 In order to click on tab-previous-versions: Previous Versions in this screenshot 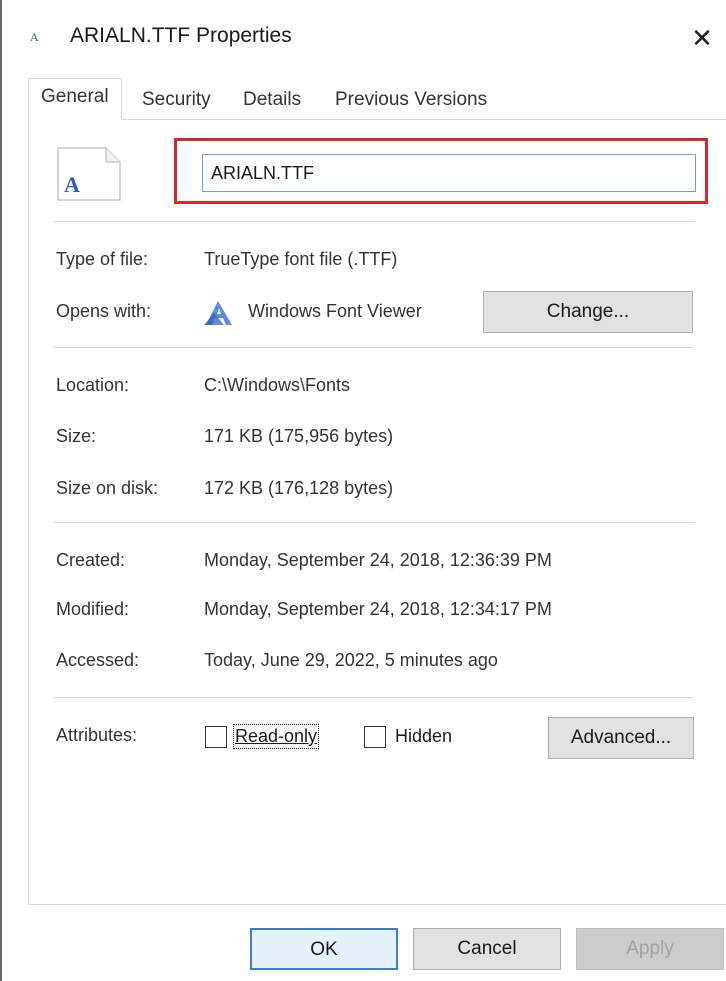, I will do `click(411, 100)`.